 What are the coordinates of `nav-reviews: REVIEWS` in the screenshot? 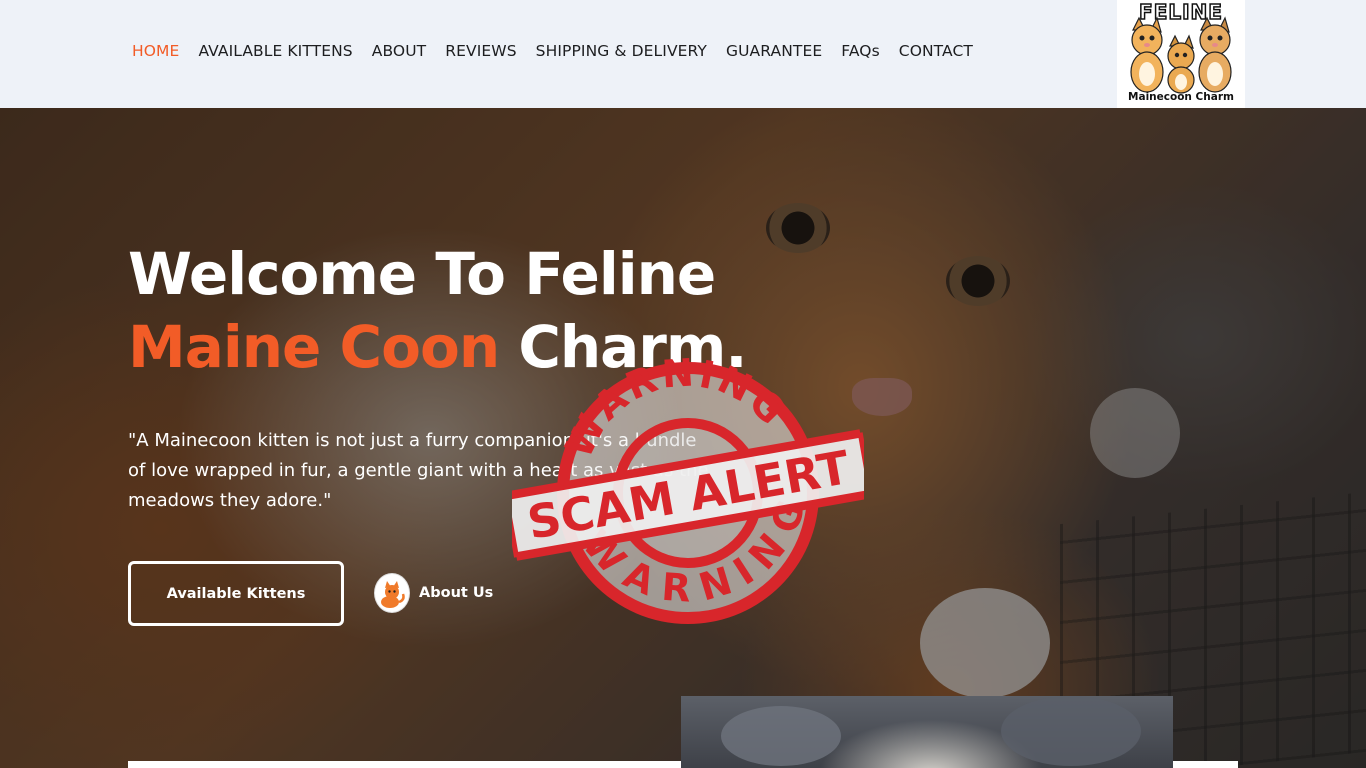 It's located at (480, 51).